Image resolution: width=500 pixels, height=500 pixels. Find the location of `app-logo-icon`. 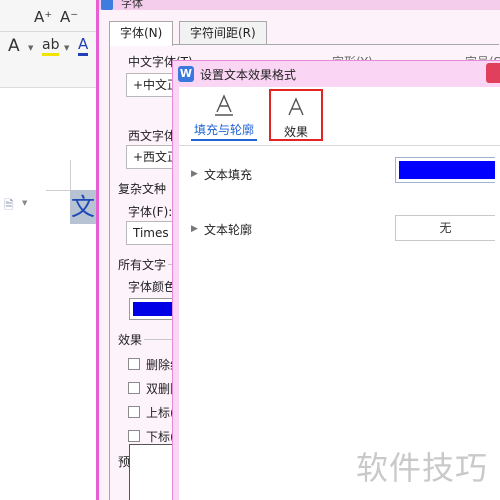

app-logo-icon is located at coordinates (107, 5).